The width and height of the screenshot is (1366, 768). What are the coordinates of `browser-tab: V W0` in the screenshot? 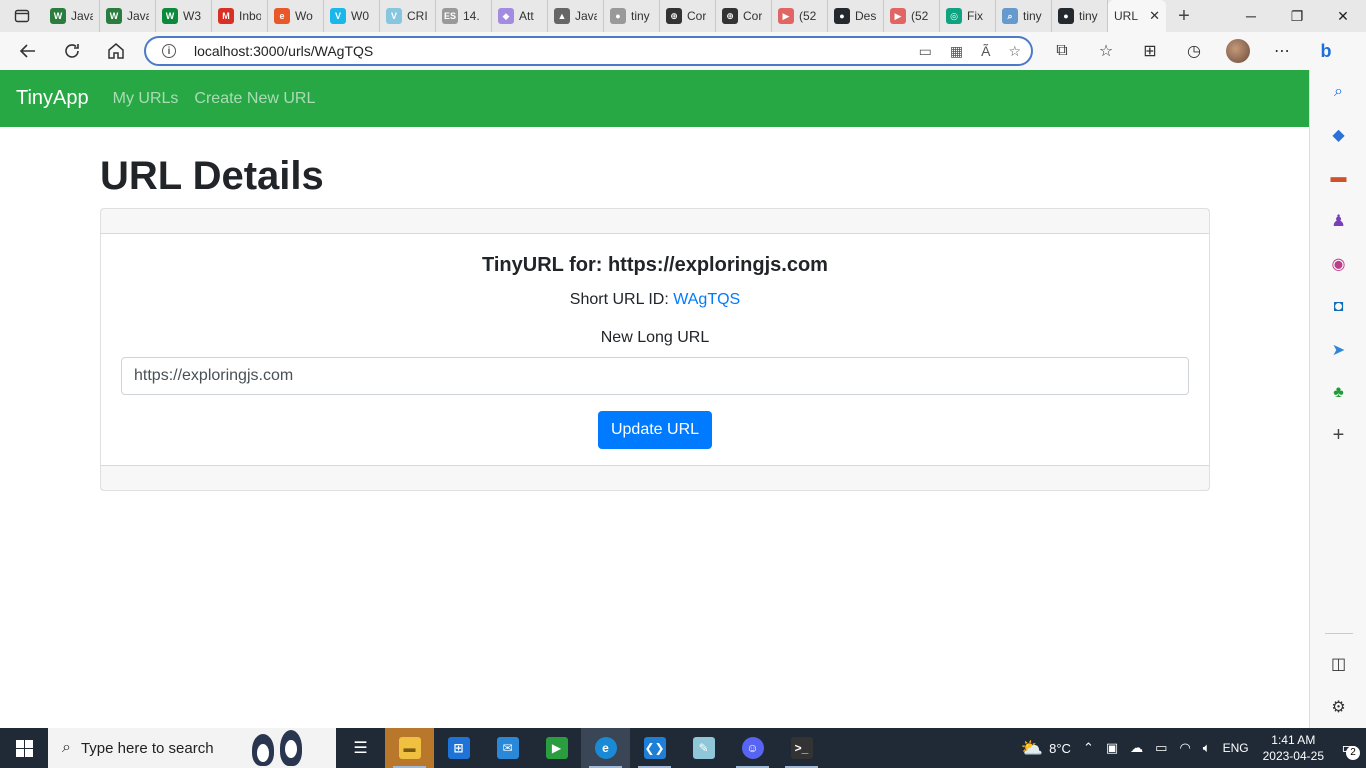 It's located at (352, 16).